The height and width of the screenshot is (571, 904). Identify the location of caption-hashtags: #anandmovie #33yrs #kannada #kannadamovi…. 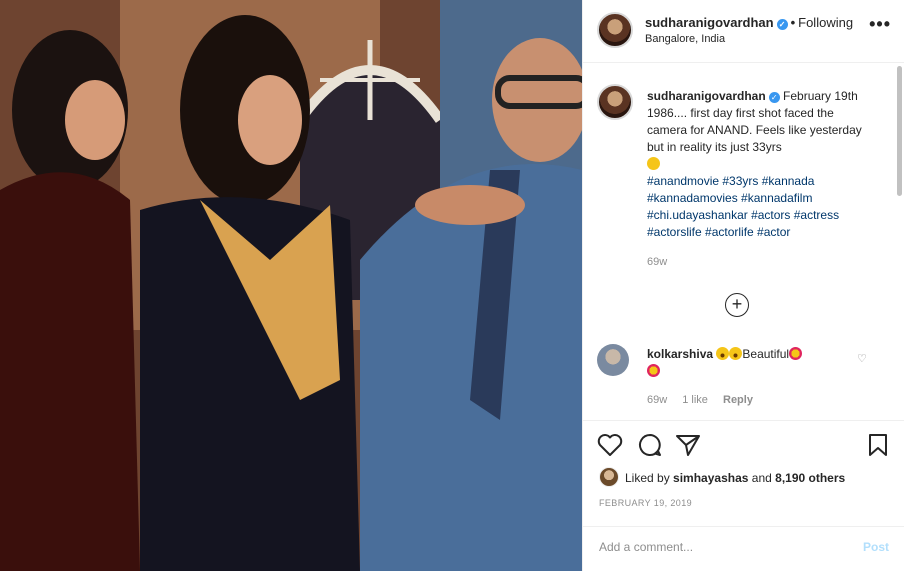
(743, 206).